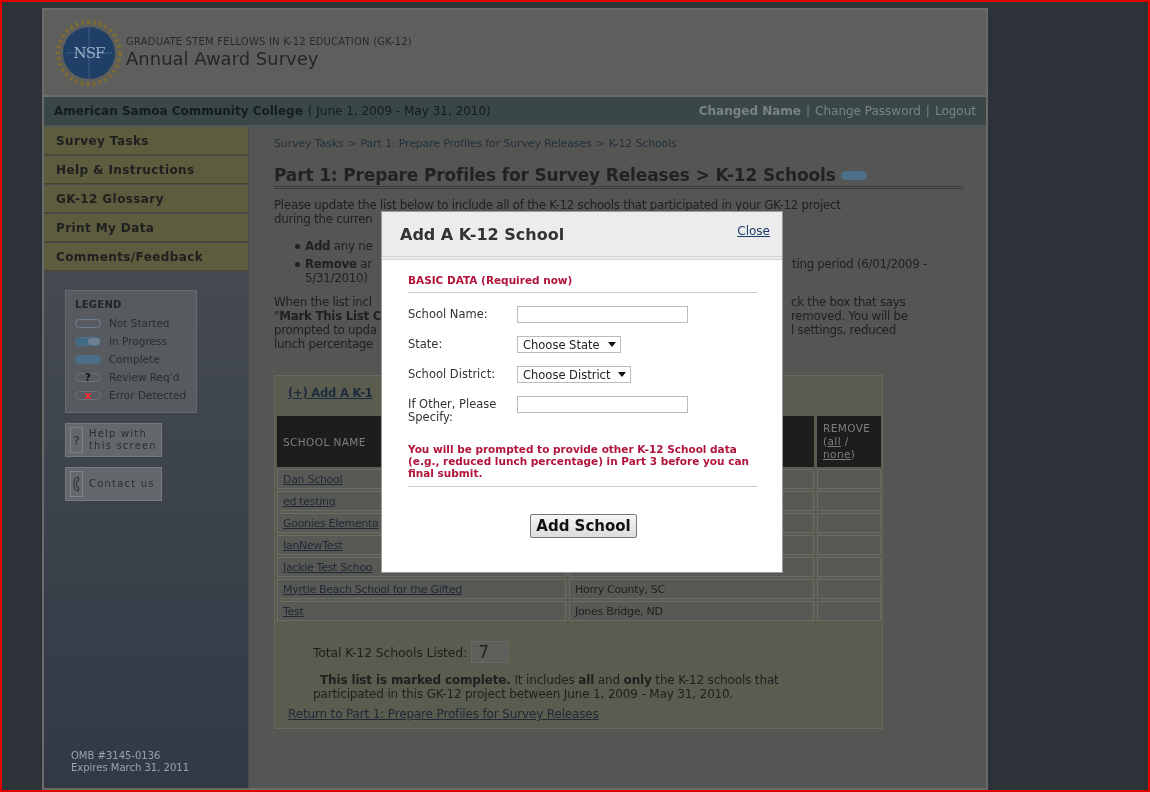 The image size is (1150, 792). I want to click on field-label: School Name:, so click(448, 313).